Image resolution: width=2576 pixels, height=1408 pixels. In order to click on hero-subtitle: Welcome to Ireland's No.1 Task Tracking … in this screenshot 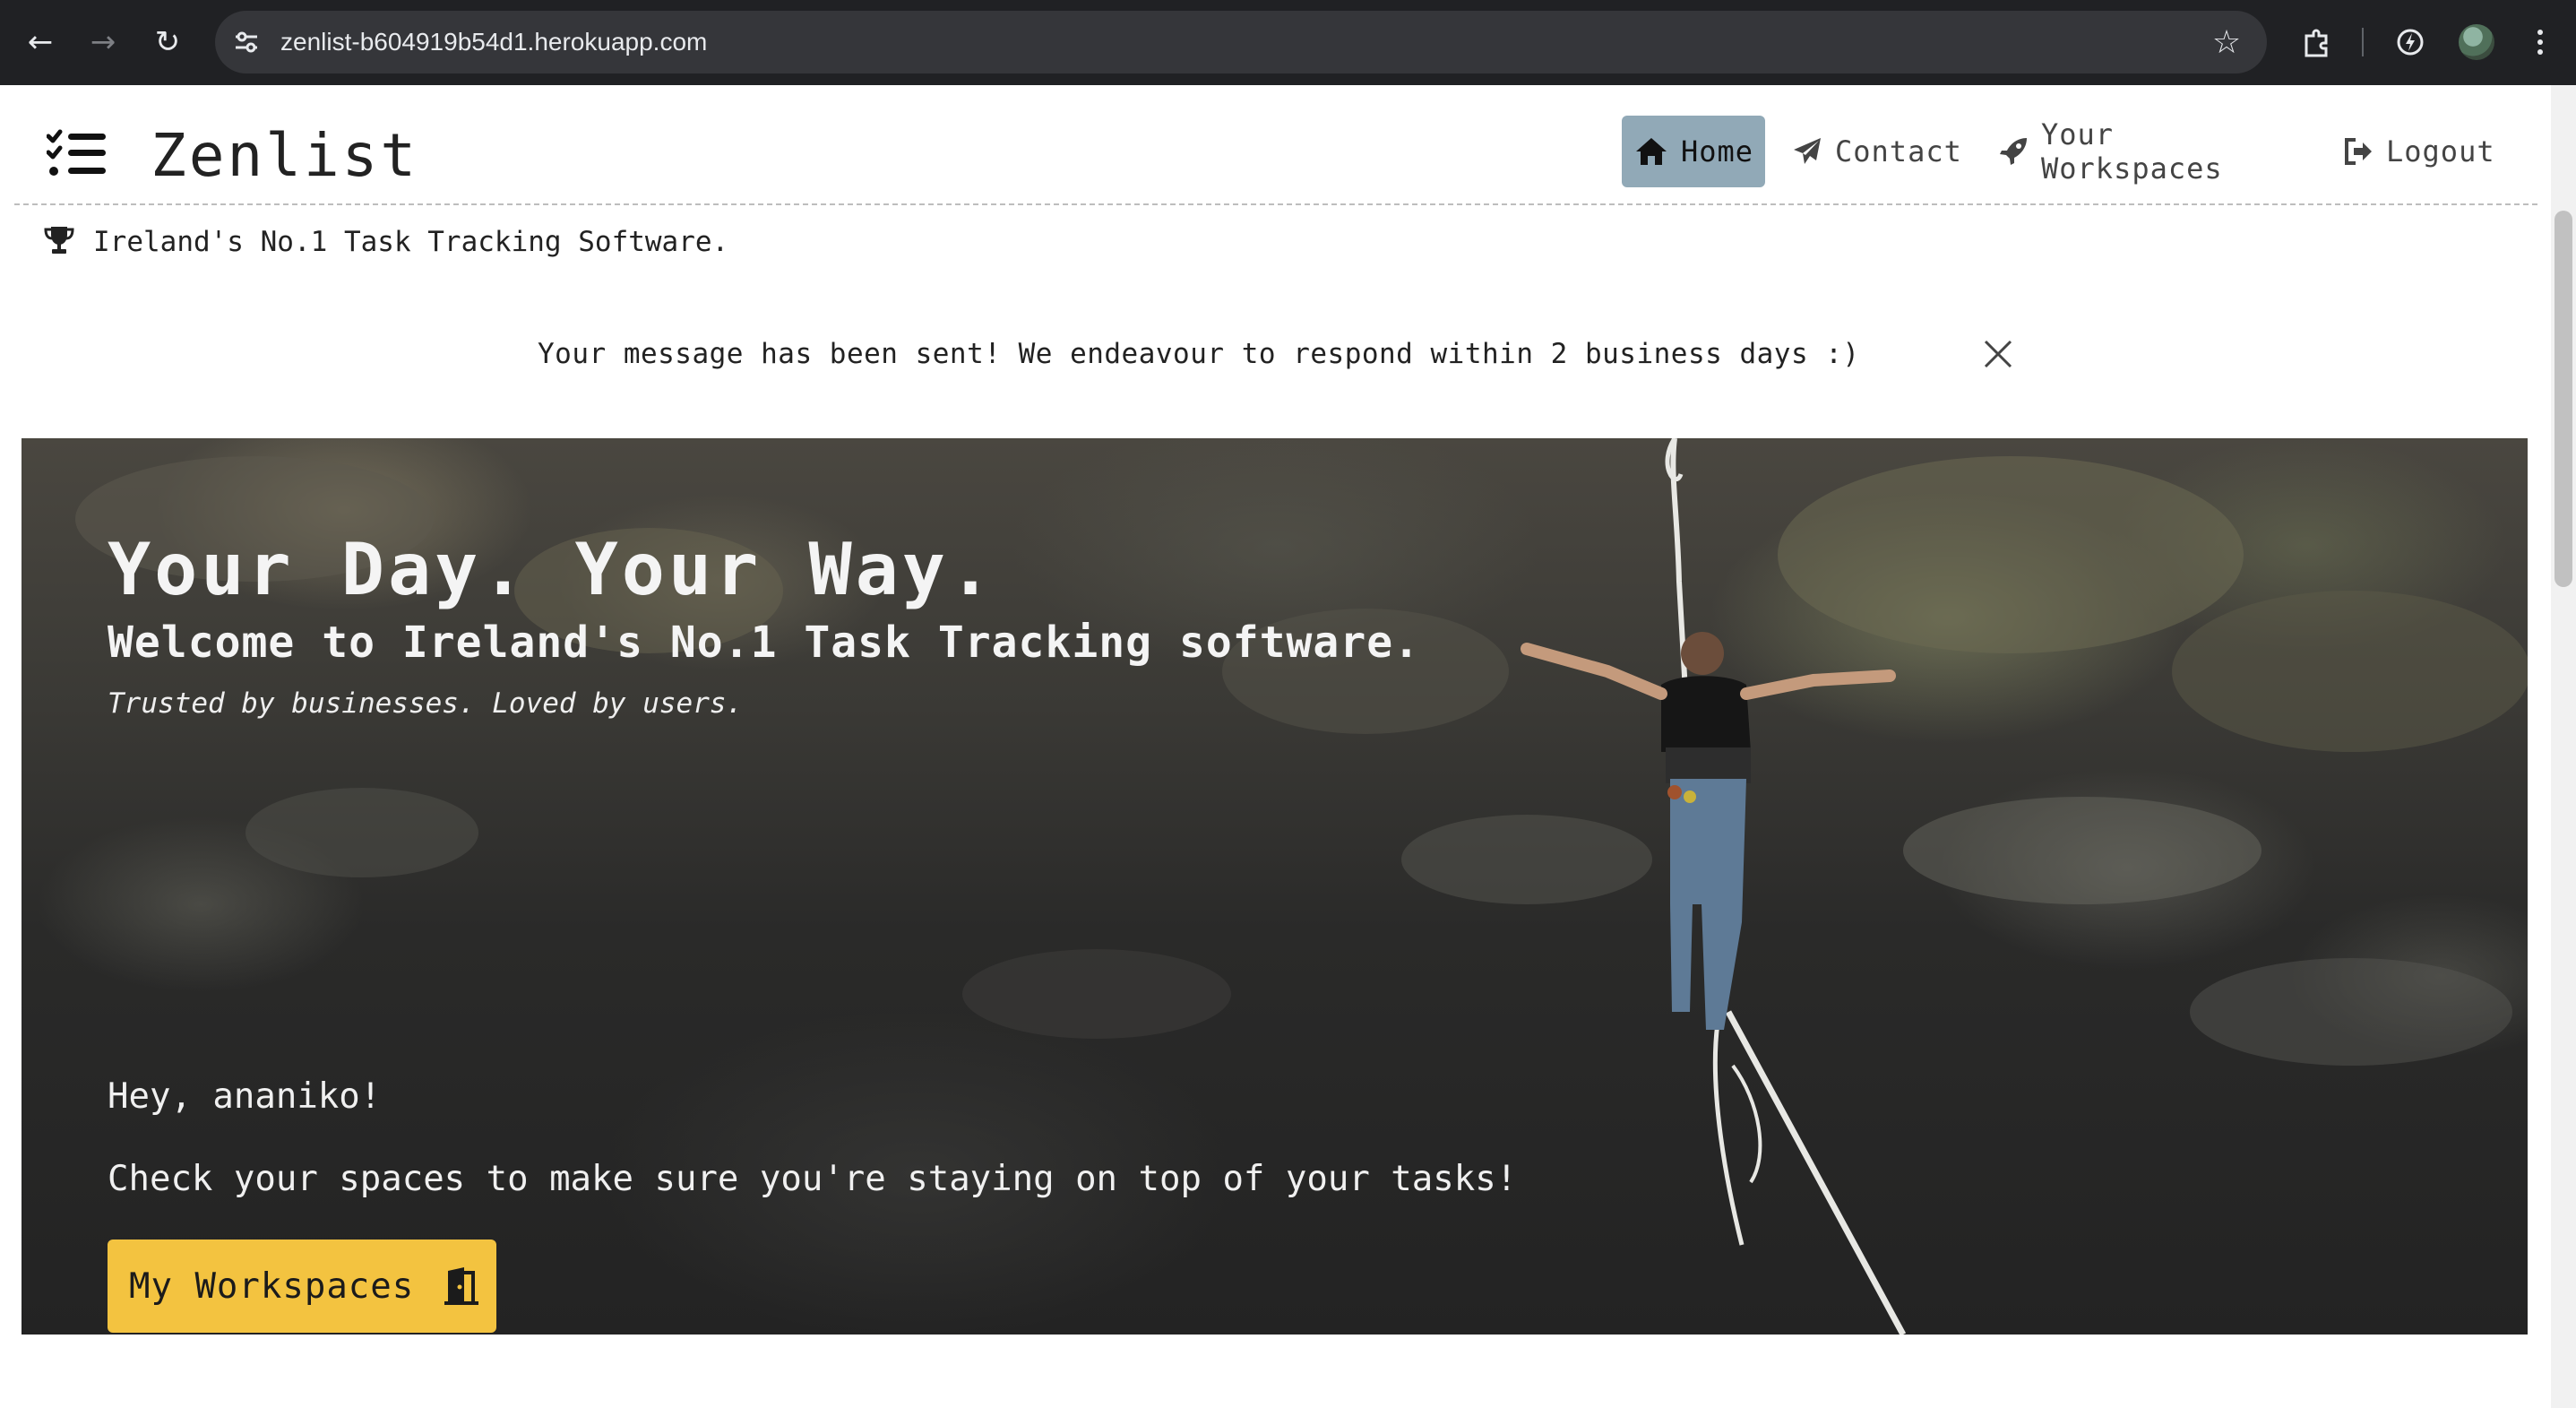, I will do `click(764, 643)`.